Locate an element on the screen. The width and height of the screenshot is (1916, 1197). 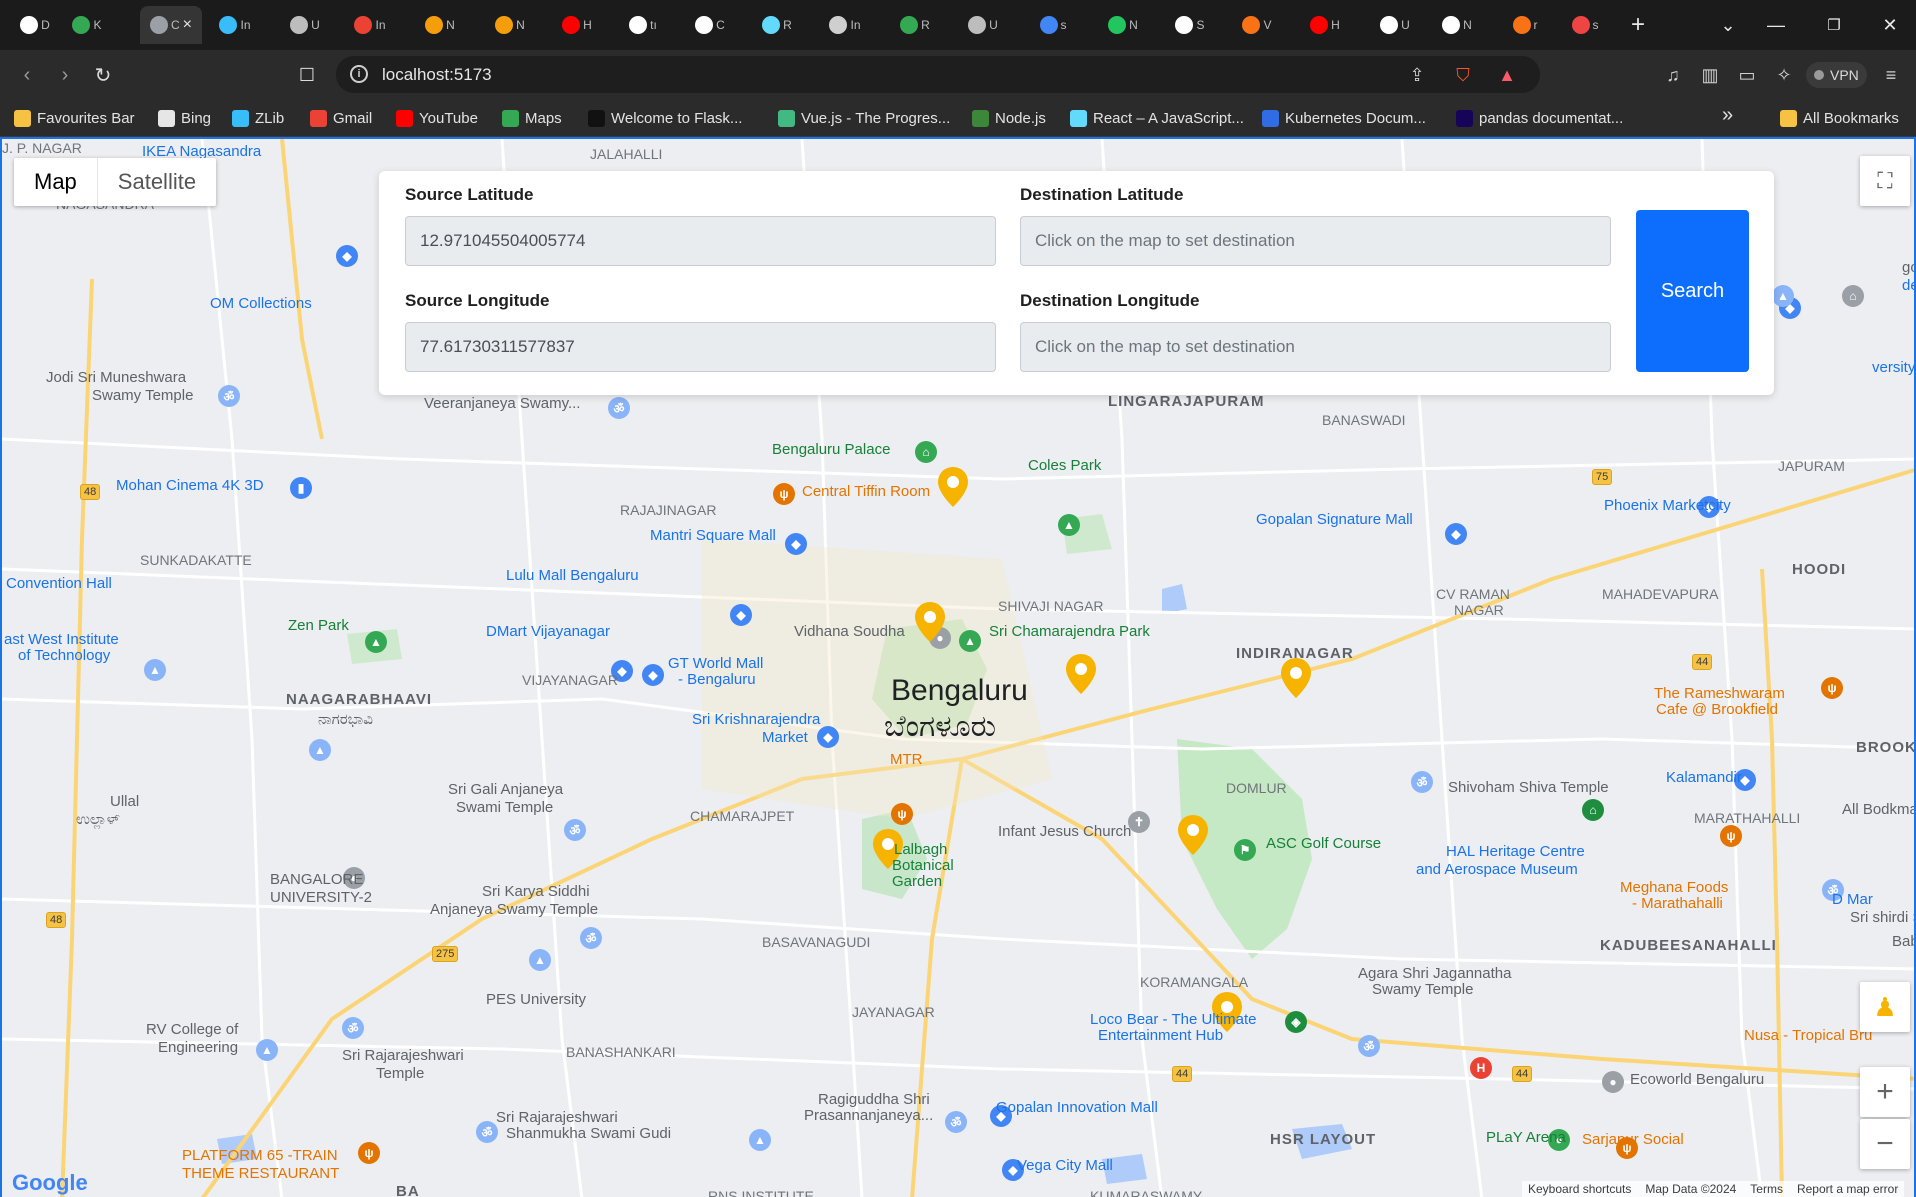
close-window-icon: ✕ is located at coordinates (1890, 25).